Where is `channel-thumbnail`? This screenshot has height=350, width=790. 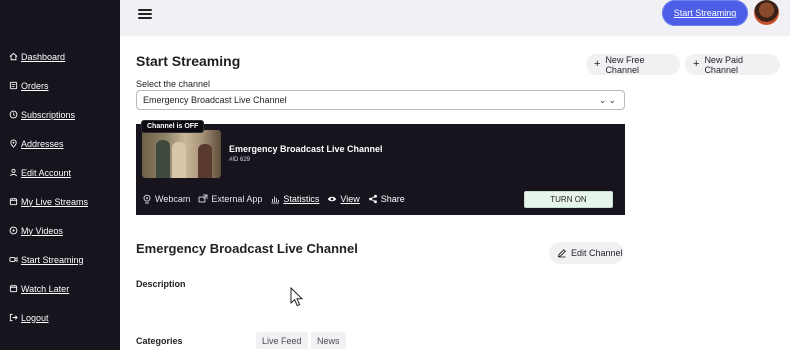 channel-thumbnail is located at coordinates (181, 154).